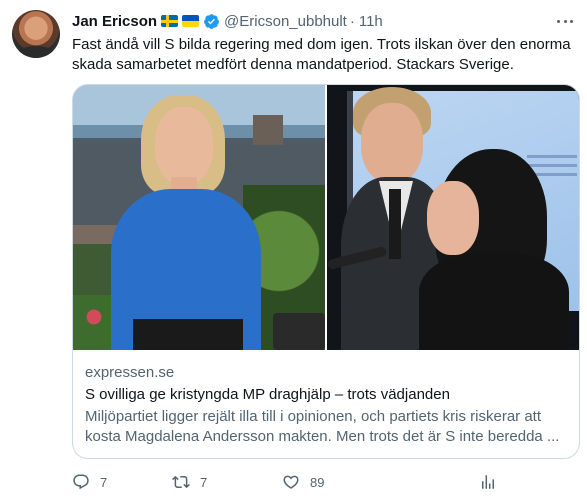 This screenshot has height=504, width=587. What do you see at coordinates (36, 34) in the screenshot?
I see `avatar` at bounding box center [36, 34].